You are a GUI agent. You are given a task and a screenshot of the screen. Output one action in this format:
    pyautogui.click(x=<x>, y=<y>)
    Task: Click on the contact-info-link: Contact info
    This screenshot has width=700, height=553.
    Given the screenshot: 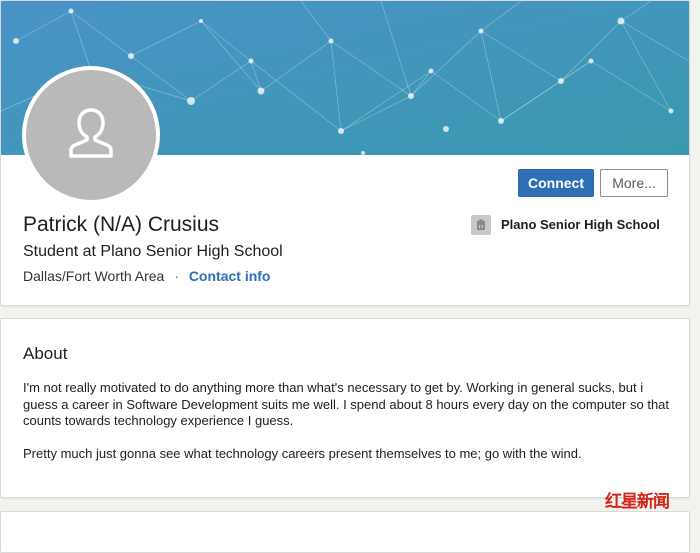 What is the action you would take?
    pyautogui.click(x=230, y=276)
    